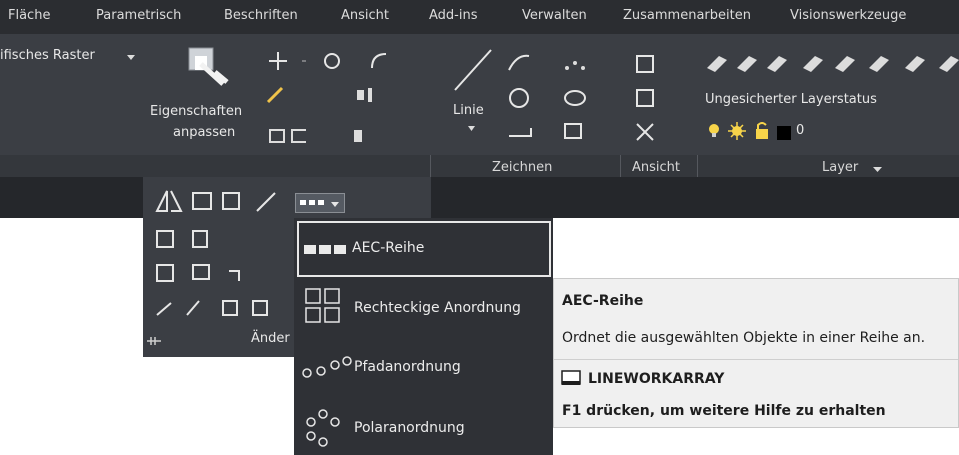 The width and height of the screenshot is (959, 455). What do you see at coordinates (327, 367) in the screenshot?
I see `path-array-icon` at bounding box center [327, 367].